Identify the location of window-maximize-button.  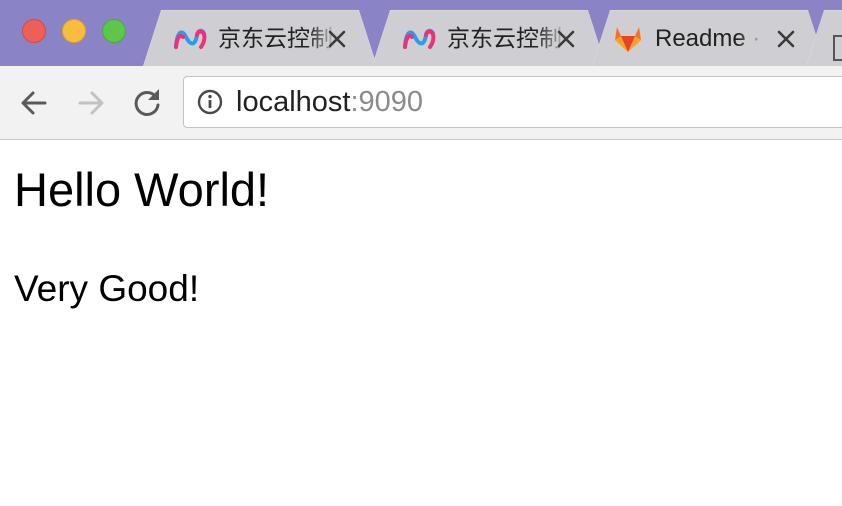
(114, 31).